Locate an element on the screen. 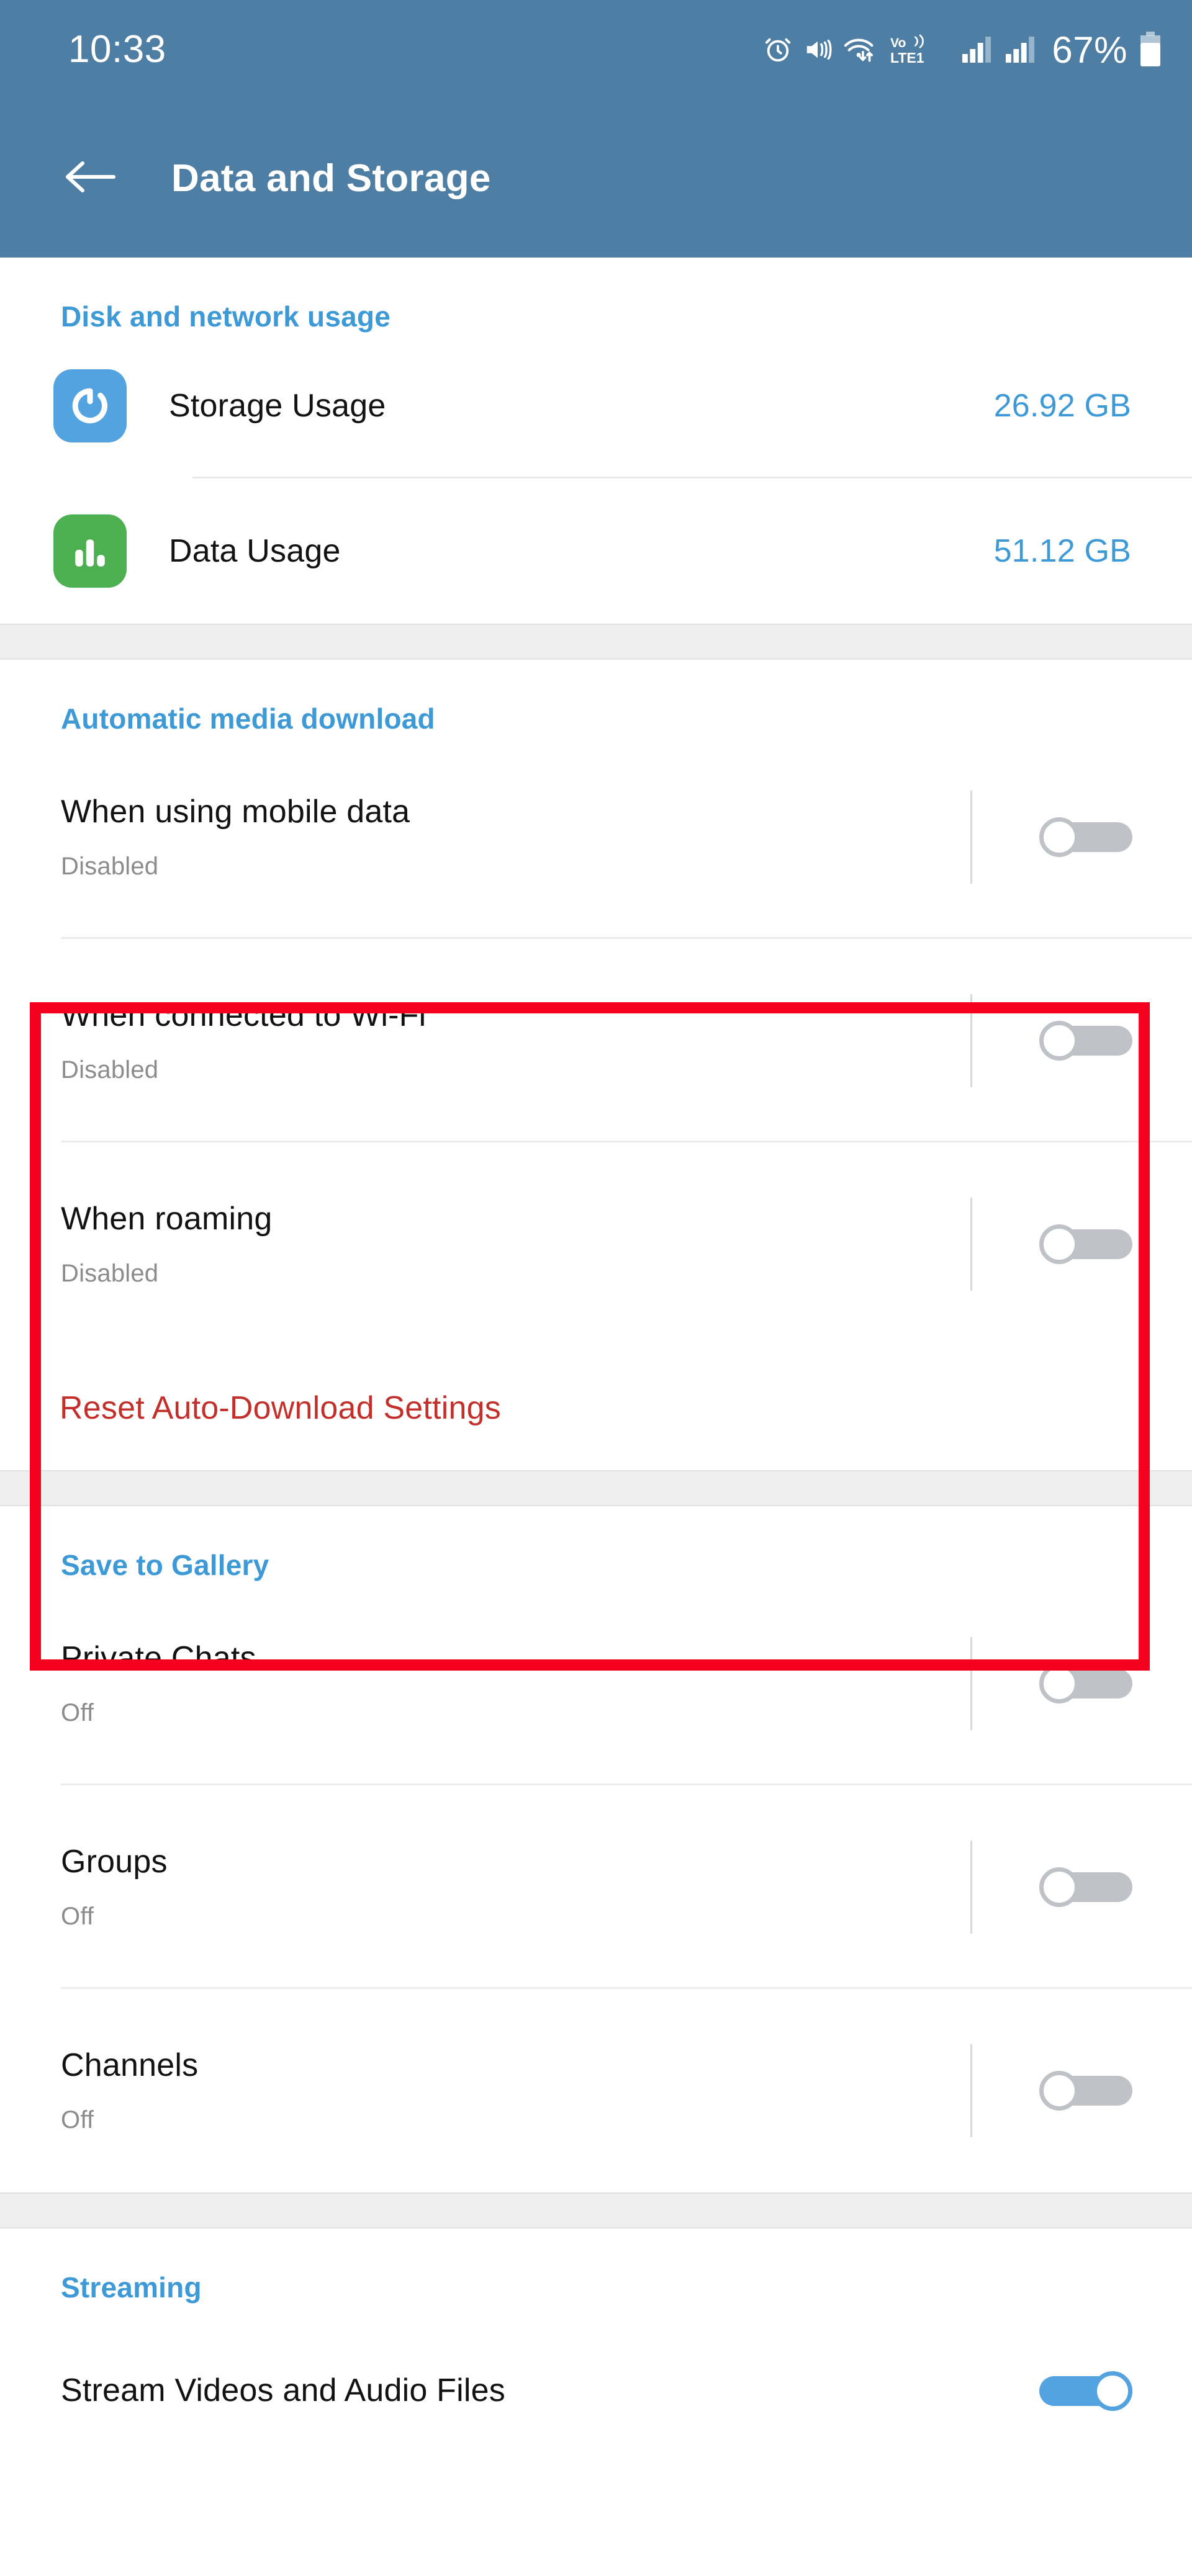  svg-text: Vo is located at coordinates (898, 43).